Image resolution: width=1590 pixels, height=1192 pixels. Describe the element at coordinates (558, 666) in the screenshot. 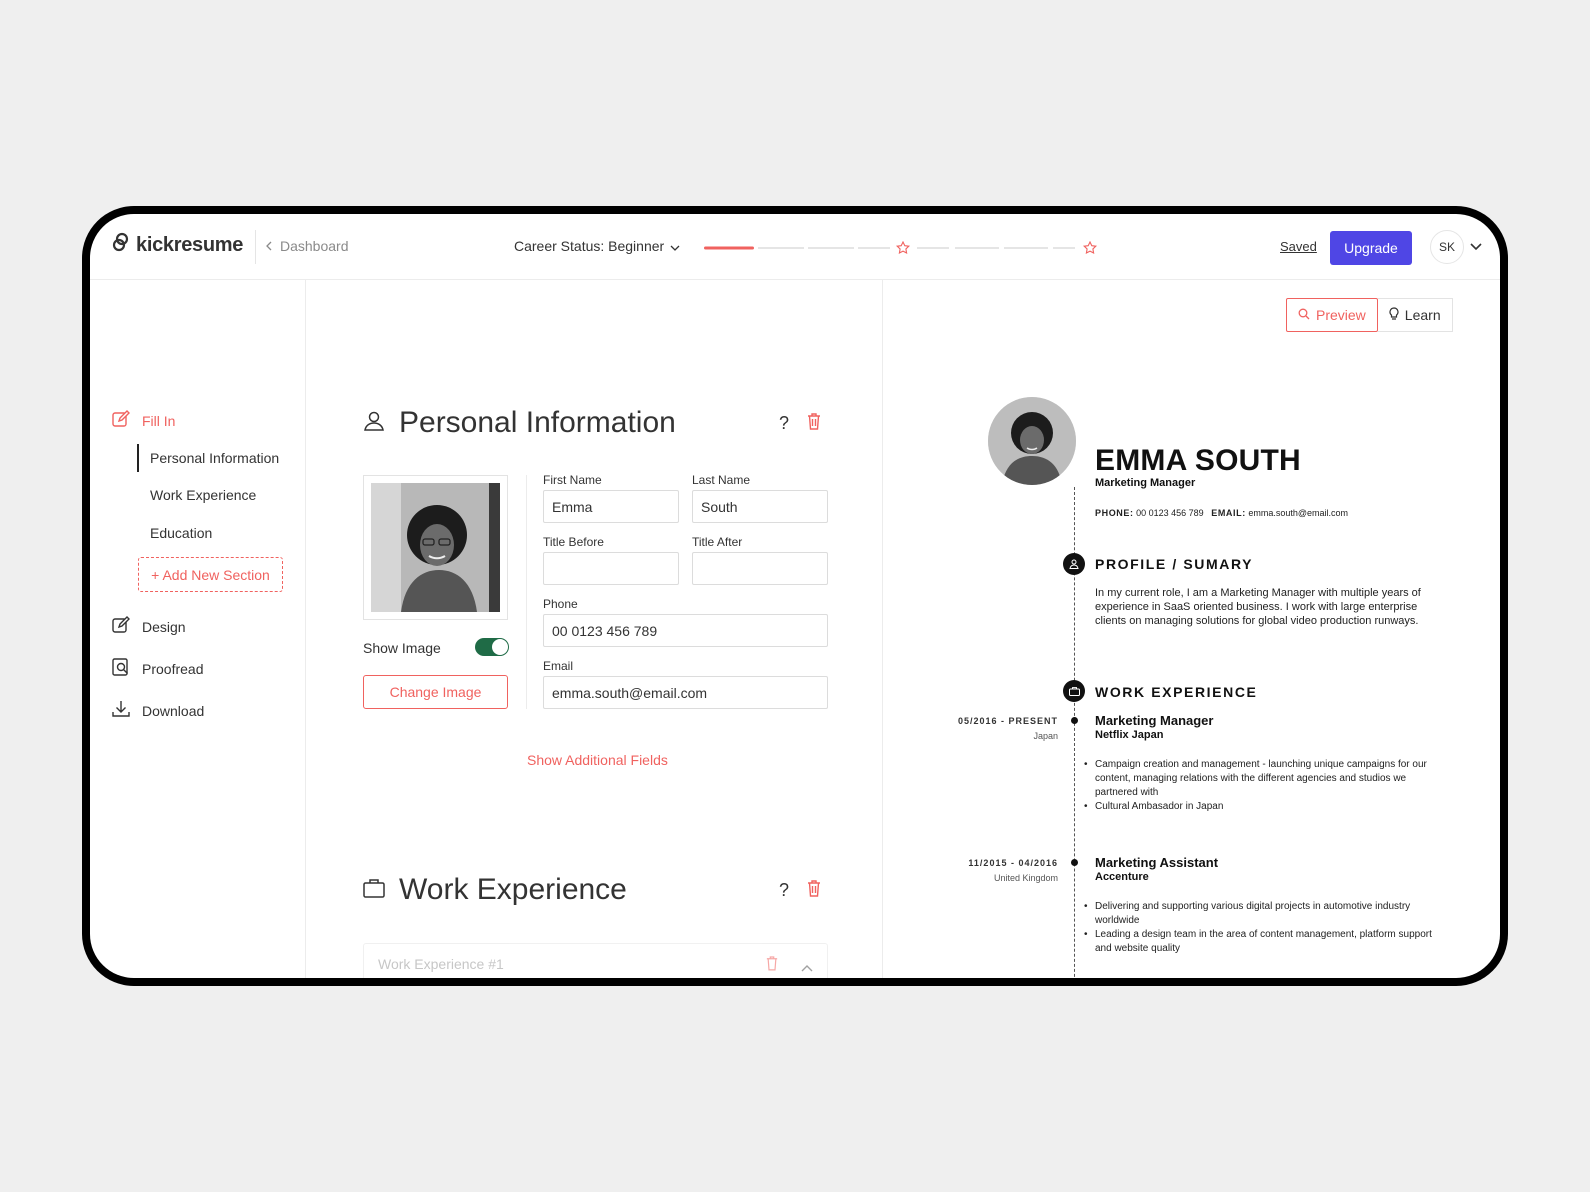

I see `email-label: Email` at that location.